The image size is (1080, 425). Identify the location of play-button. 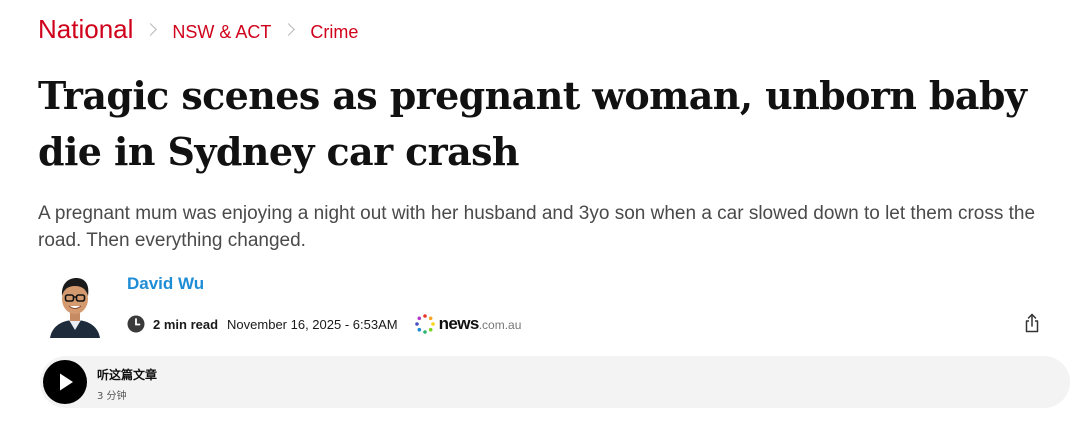
(65, 382).